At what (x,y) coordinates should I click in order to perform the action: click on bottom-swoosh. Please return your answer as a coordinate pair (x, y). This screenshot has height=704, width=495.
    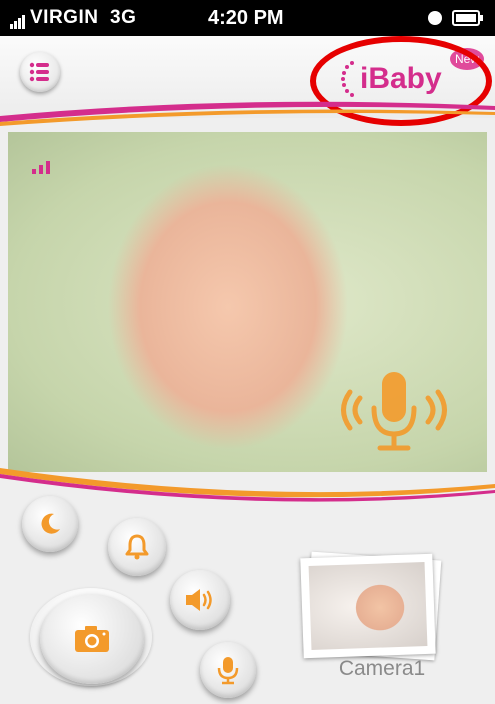
    Looking at the image, I should click on (247, 485).